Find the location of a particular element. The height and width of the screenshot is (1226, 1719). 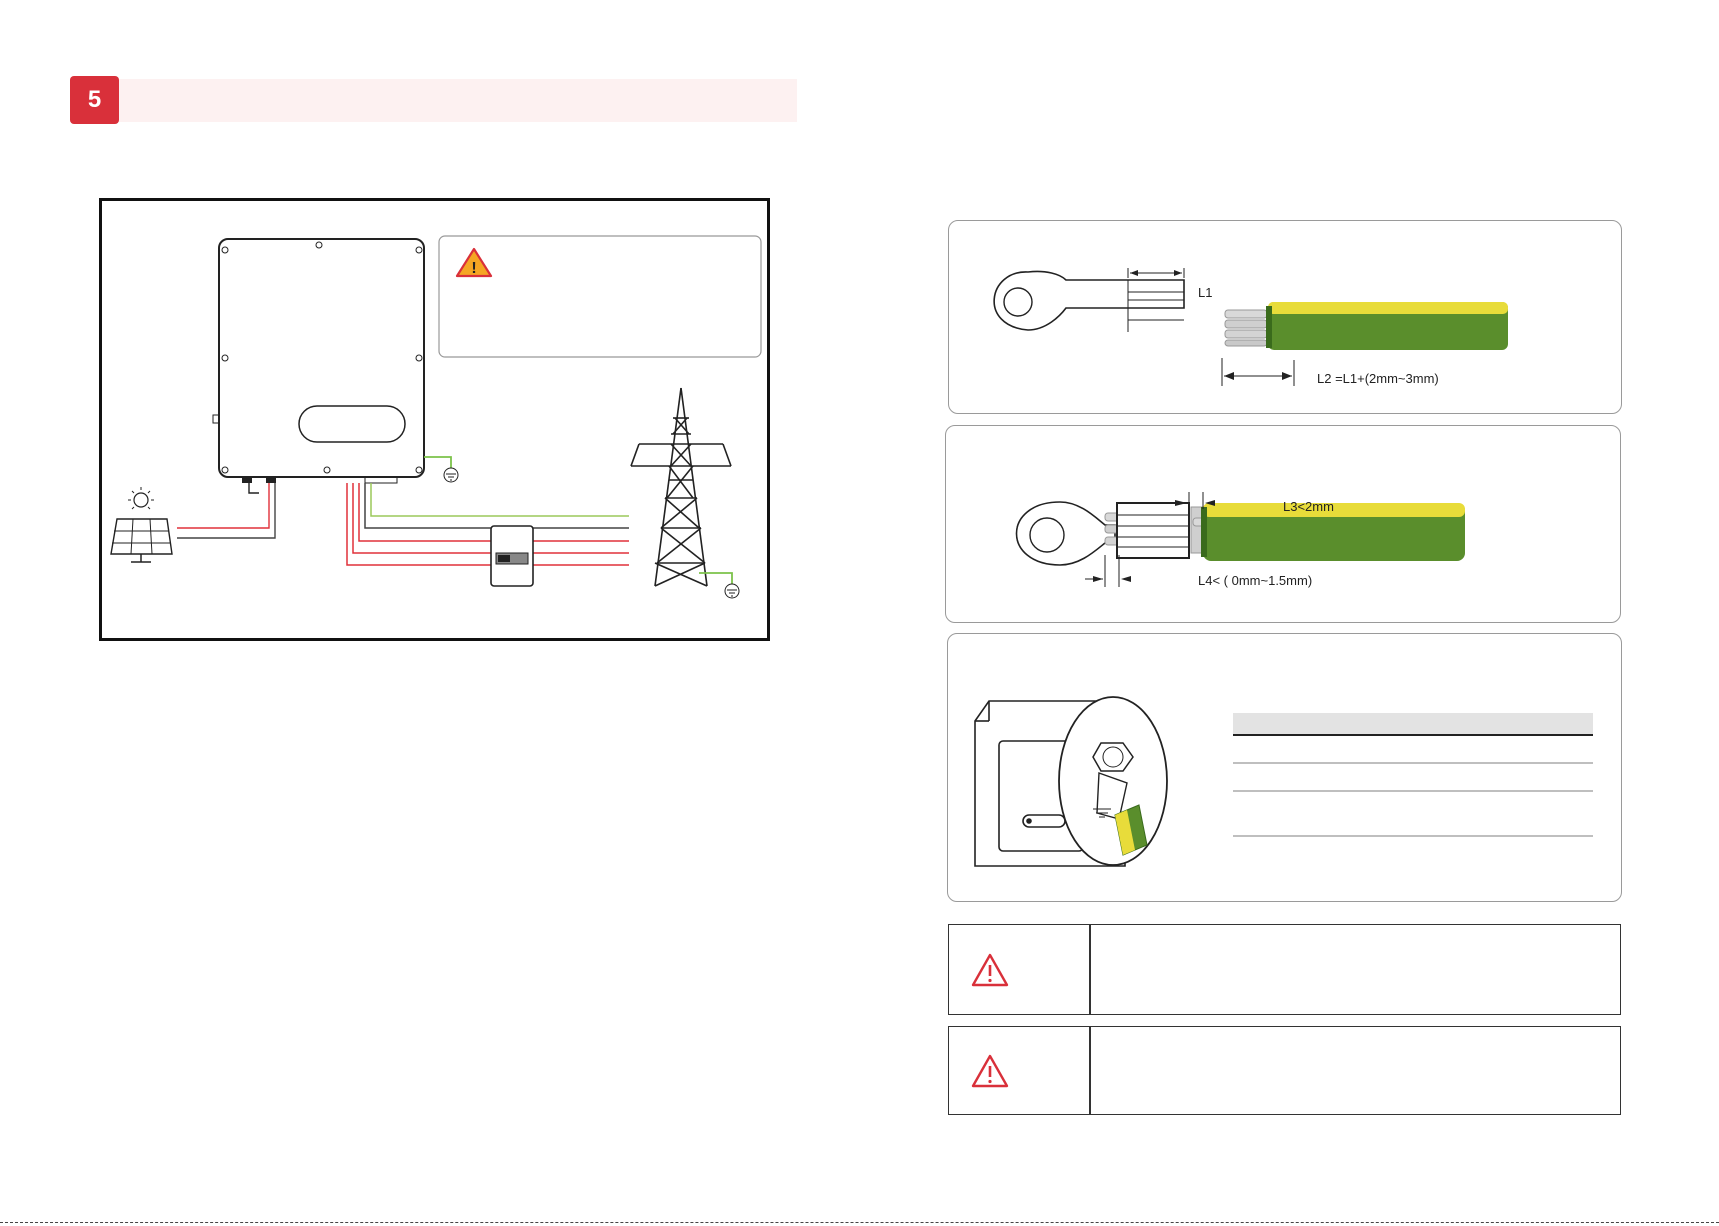

strip-length-figure is located at coordinates (1250, 327).